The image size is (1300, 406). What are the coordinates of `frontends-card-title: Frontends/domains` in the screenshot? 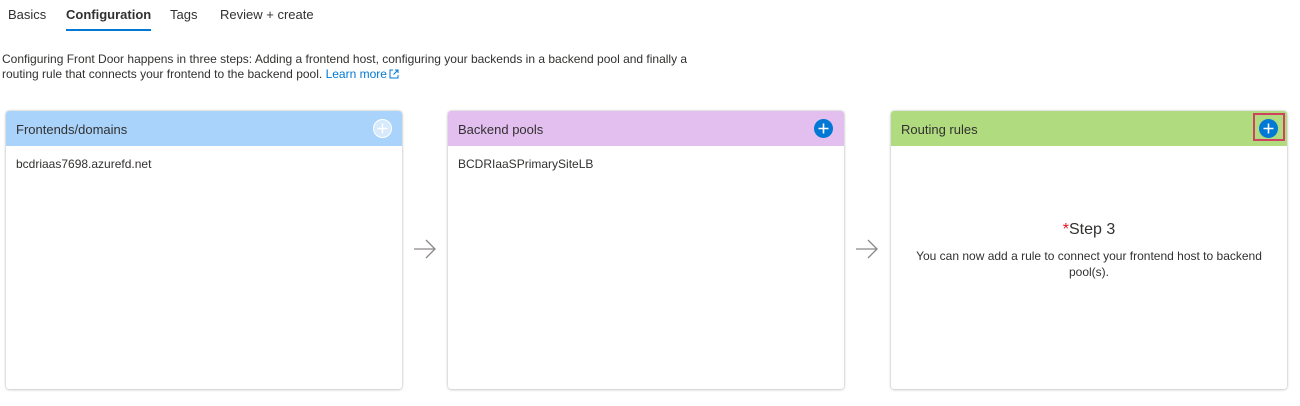 It's located at (72, 129).